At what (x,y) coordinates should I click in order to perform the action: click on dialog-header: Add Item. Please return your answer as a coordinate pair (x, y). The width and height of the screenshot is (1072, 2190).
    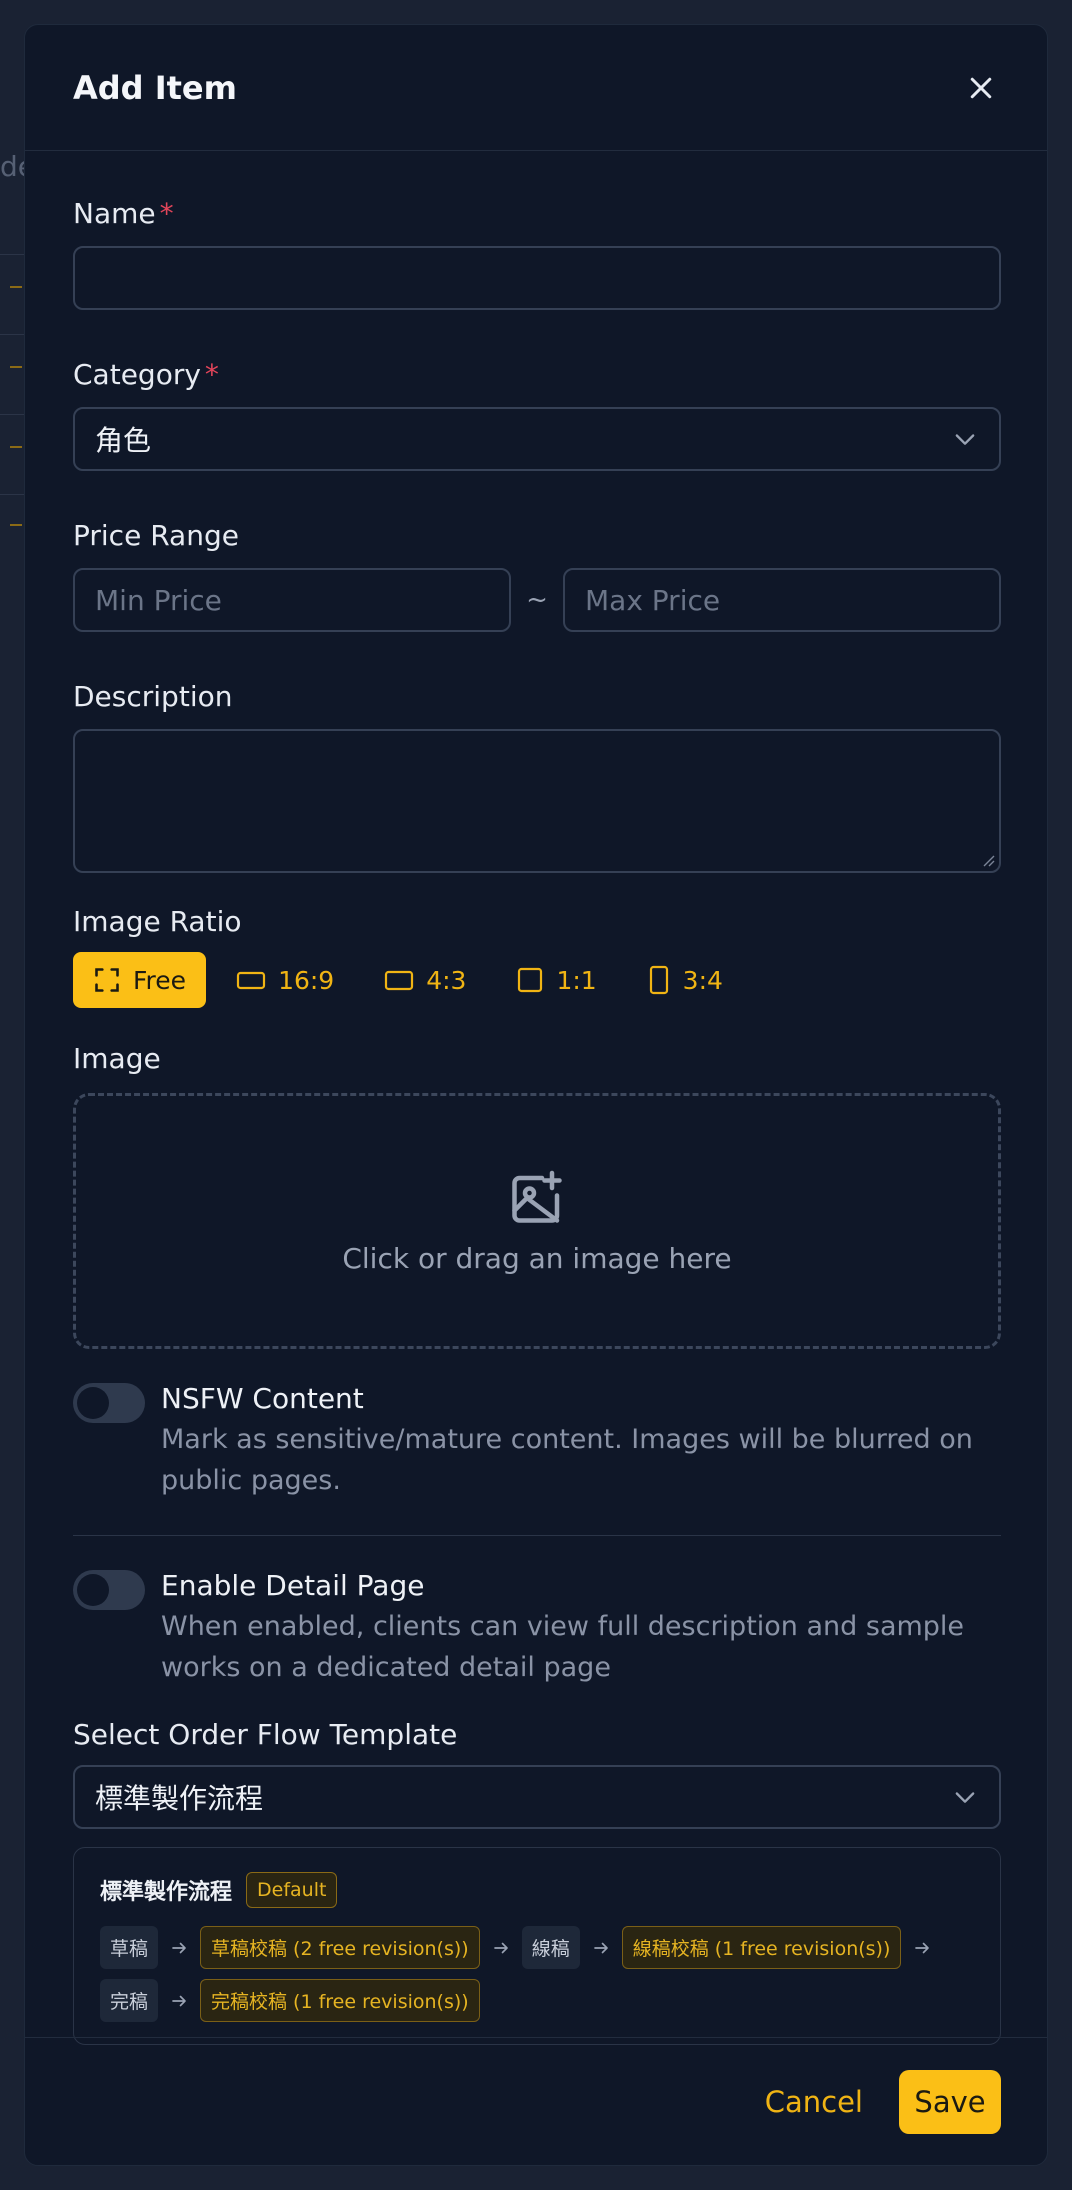
    Looking at the image, I should click on (536, 88).